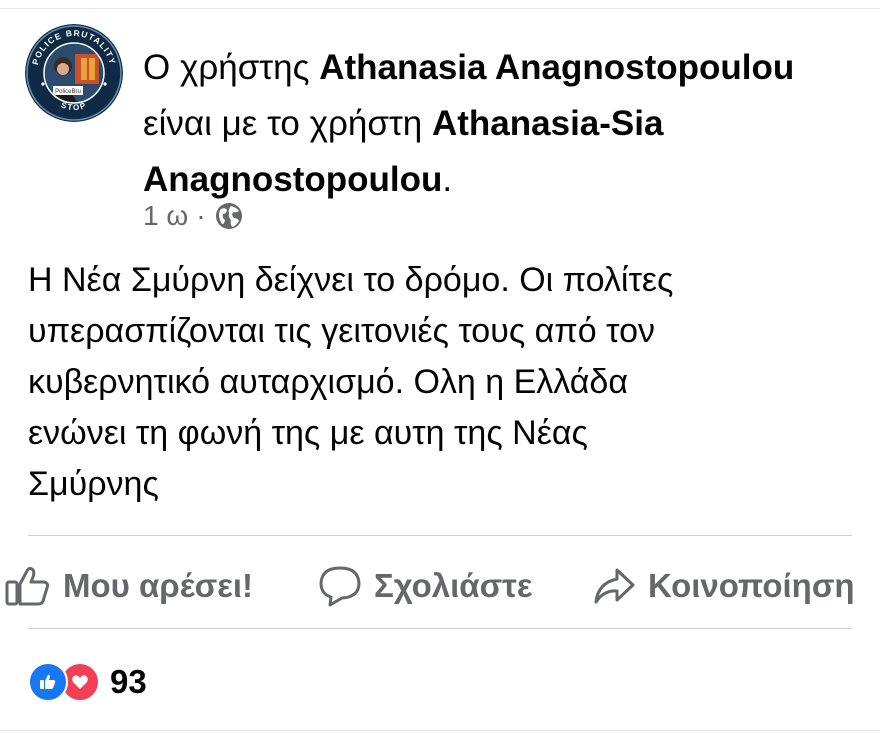  I want to click on bottom-divider, so click(440, 730).